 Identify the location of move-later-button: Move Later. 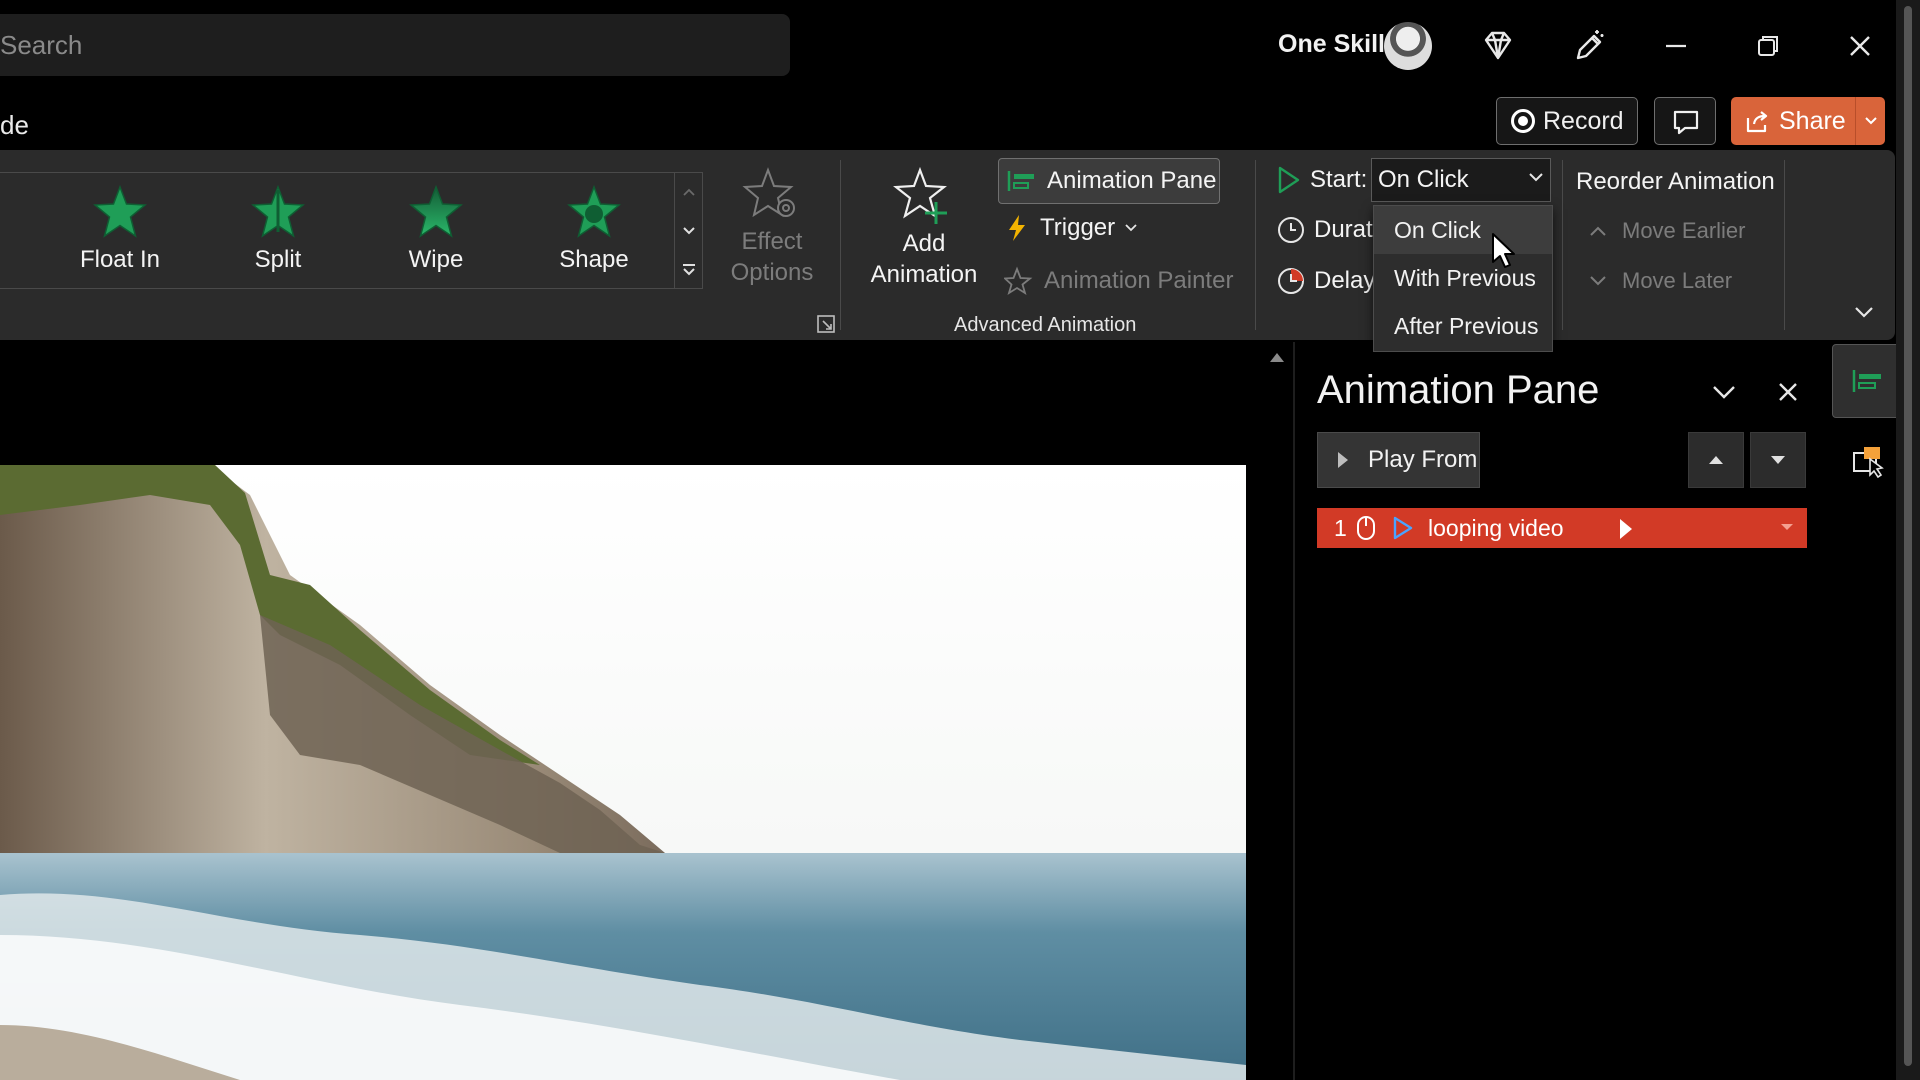
(1660, 281).